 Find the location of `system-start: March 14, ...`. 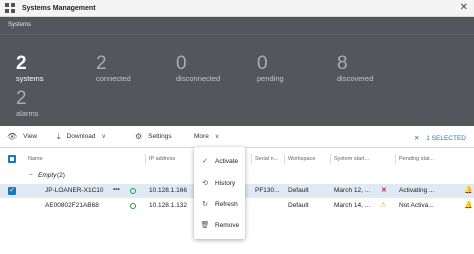

system-start: March 14, ... is located at coordinates (352, 205).